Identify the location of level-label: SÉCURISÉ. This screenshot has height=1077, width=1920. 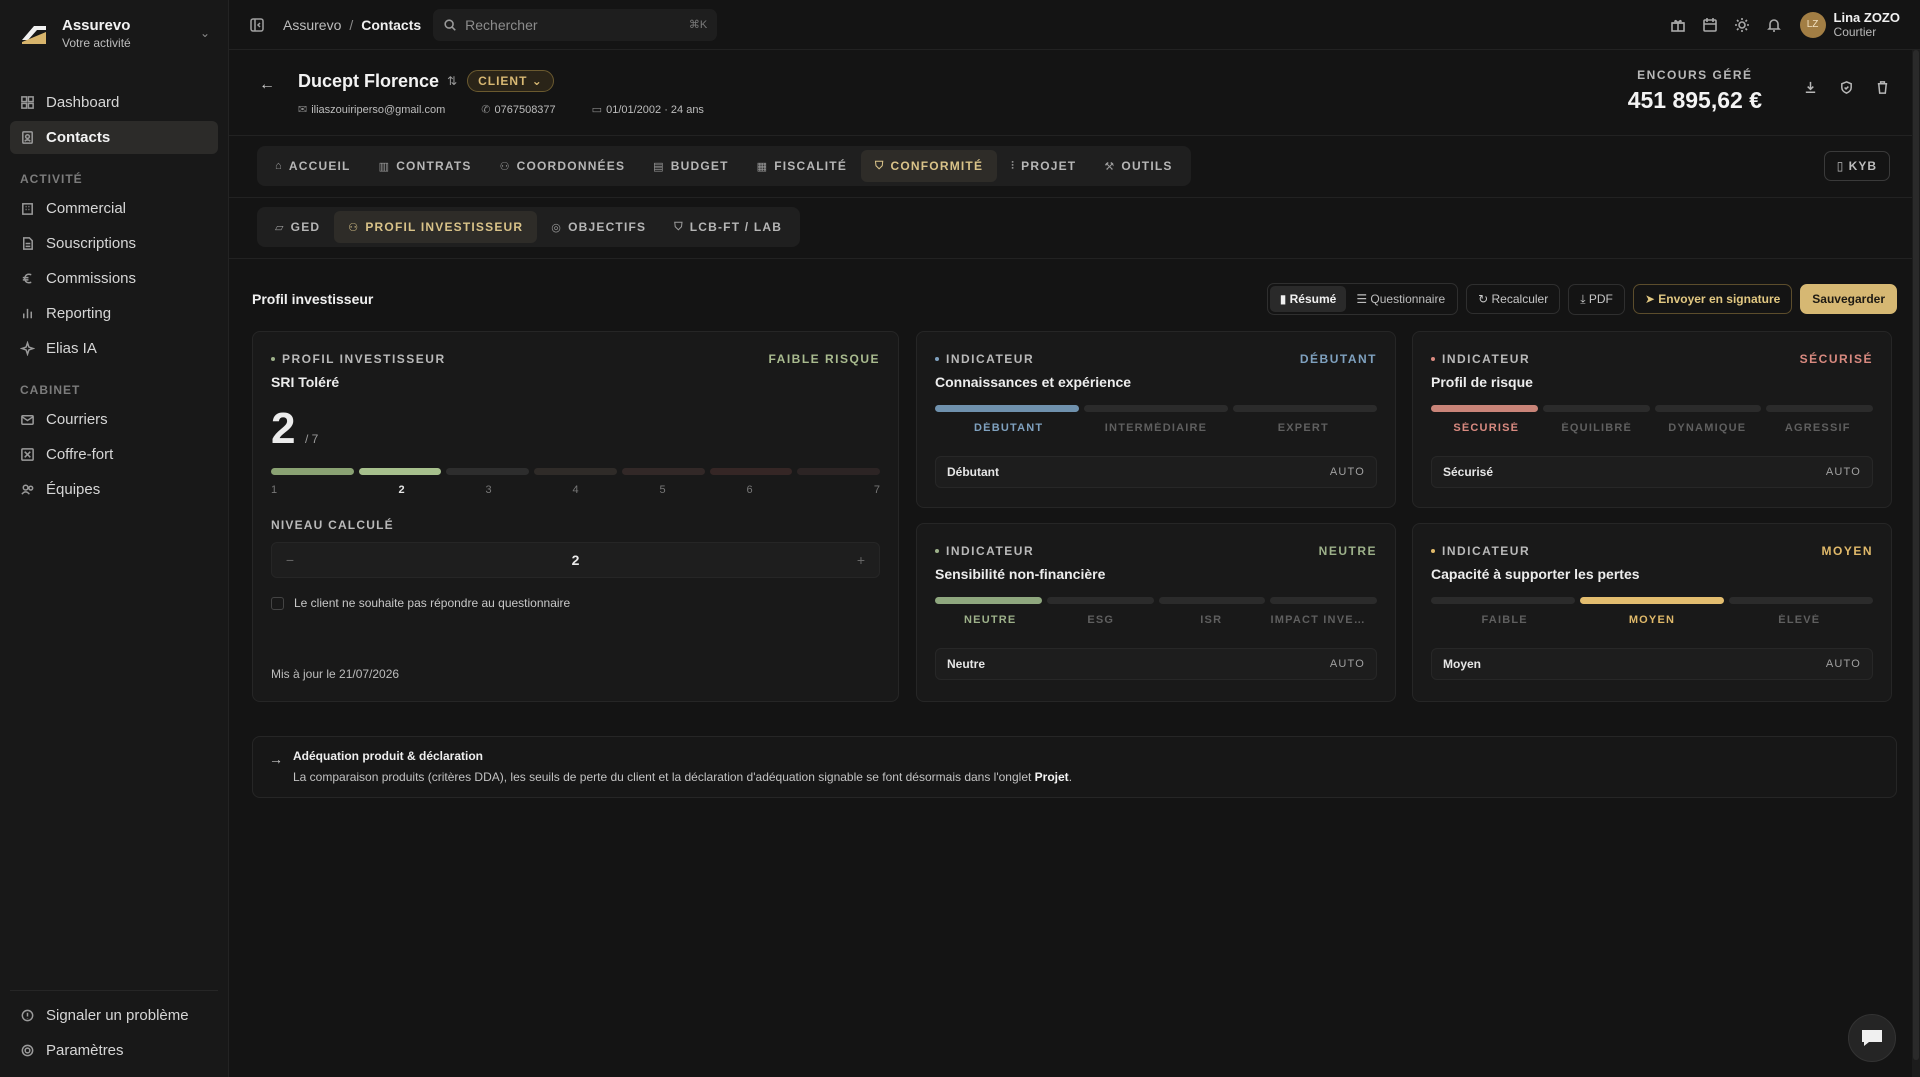
(1486, 428).